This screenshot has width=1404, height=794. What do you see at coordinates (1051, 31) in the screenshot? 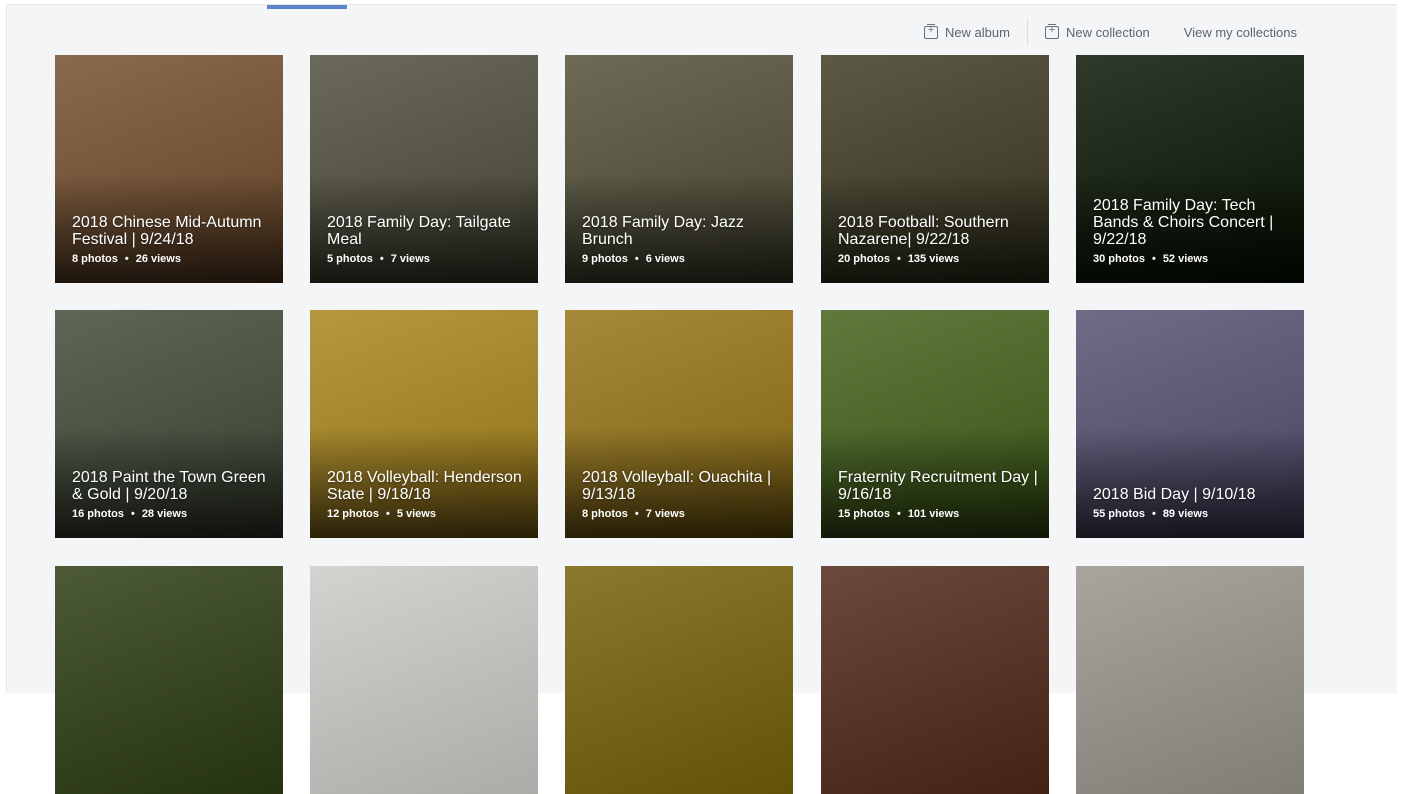
I see `new-collection-icon` at bounding box center [1051, 31].